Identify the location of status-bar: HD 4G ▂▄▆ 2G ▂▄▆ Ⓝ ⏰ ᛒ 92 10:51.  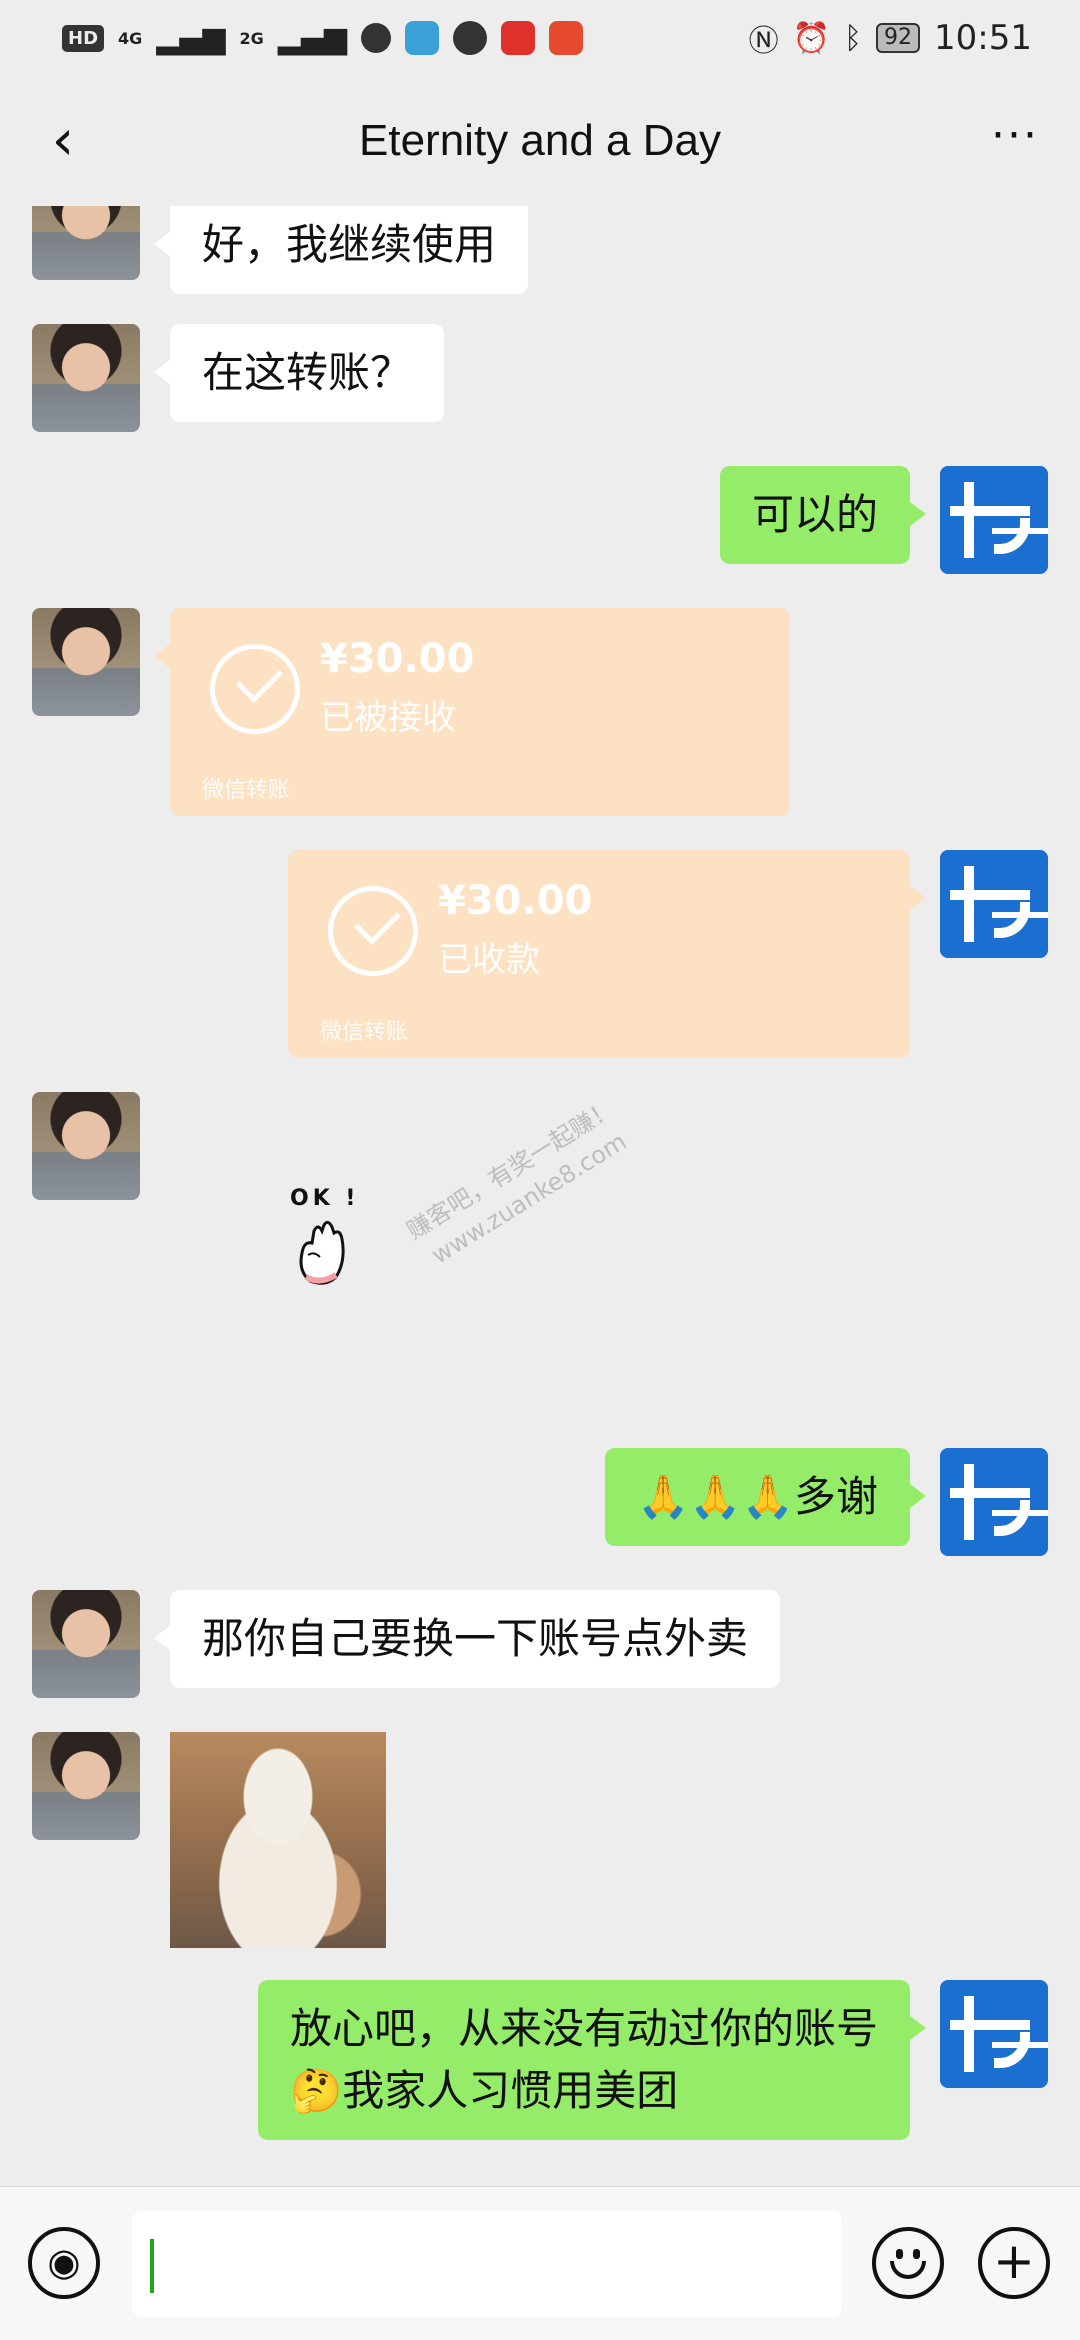
(540, 38).